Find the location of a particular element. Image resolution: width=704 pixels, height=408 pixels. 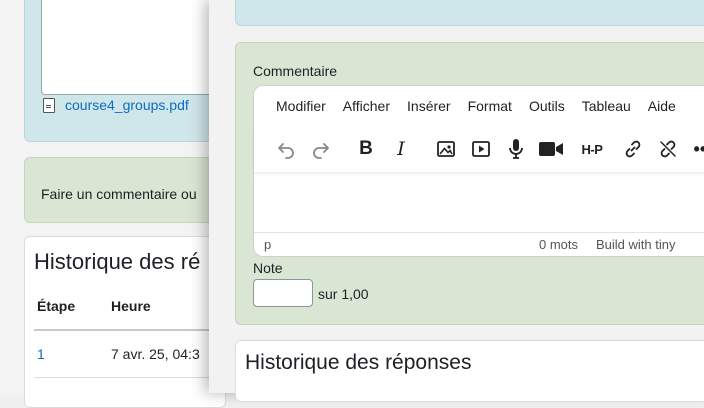

step-link: 1 is located at coordinates (41, 354).